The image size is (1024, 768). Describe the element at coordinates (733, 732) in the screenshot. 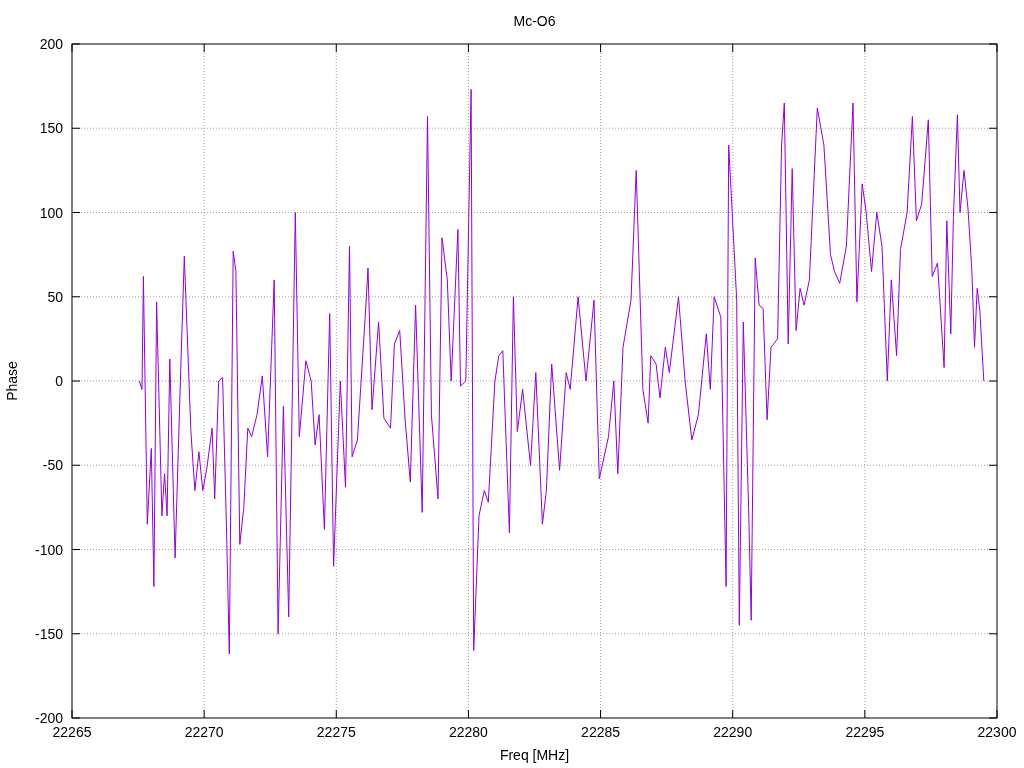

I see `tick-label: 22290` at that location.